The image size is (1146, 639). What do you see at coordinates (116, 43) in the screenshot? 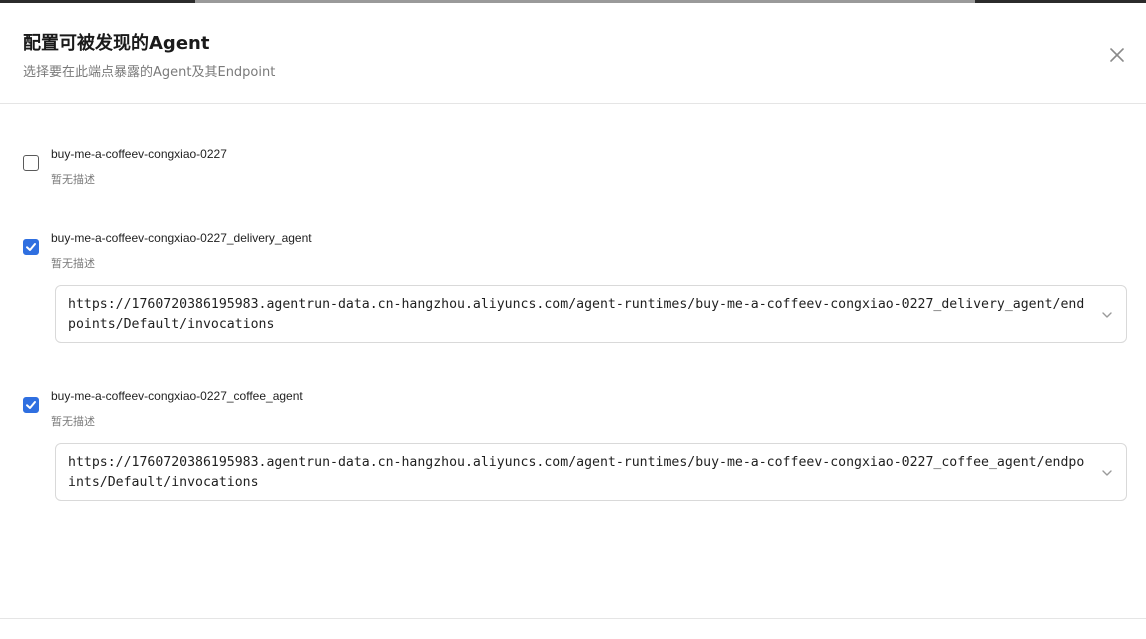
I see `dialog-title: 配置可被发现的Agent` at bounding box center [116, 43].